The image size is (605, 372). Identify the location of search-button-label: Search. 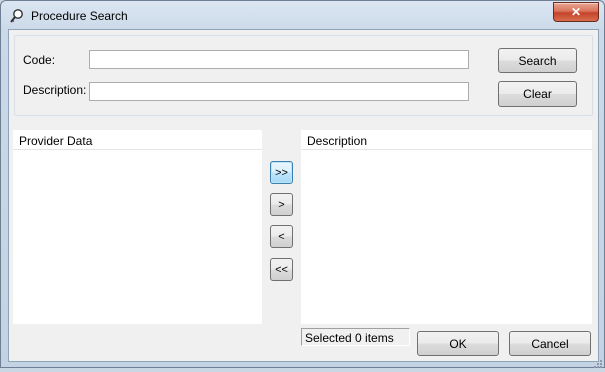
(537, 60).